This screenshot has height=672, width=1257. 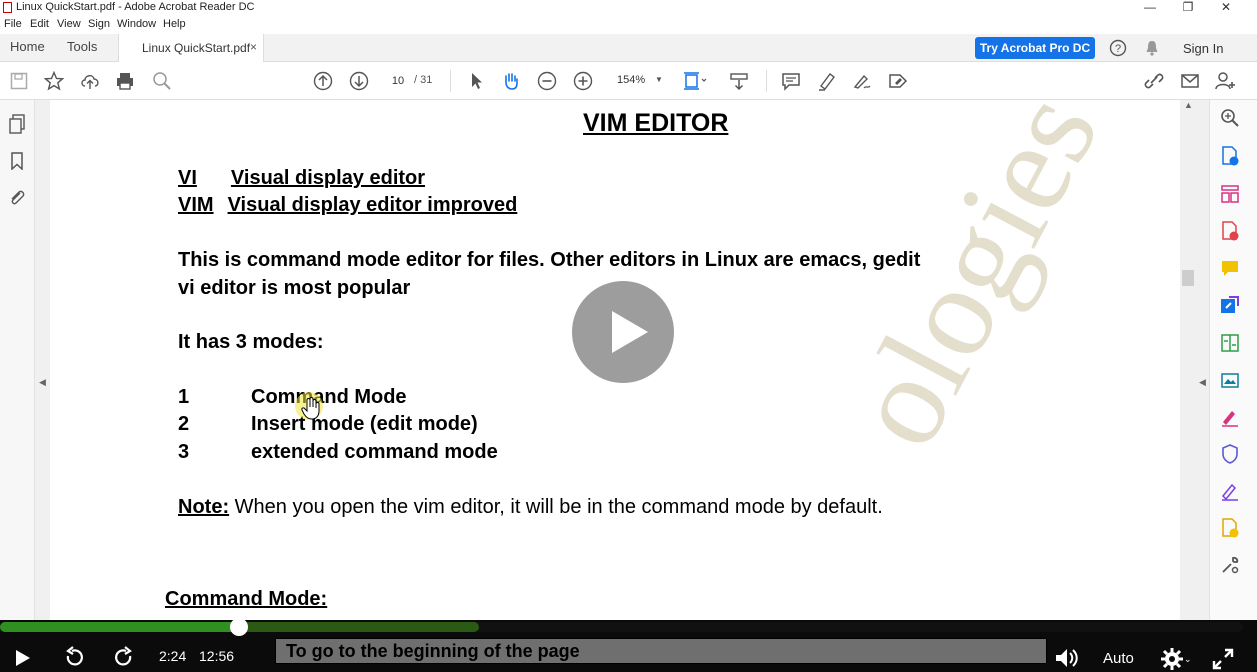 I want to click on next-page-icon, so click(x=359, y=81).